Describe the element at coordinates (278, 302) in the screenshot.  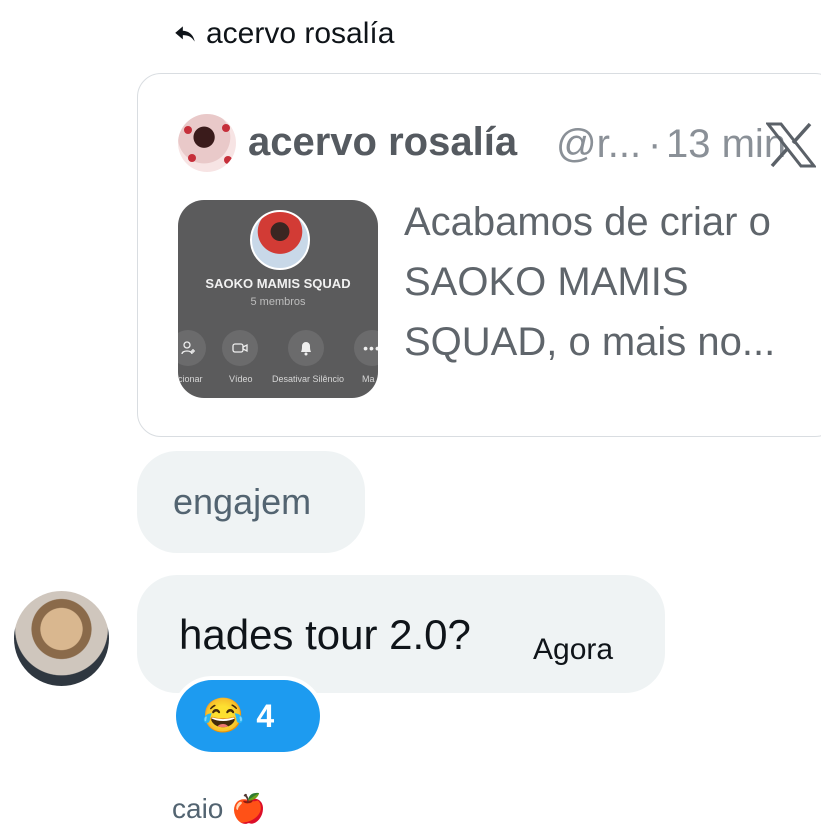
I see `group-members: 5 membros` at that location.